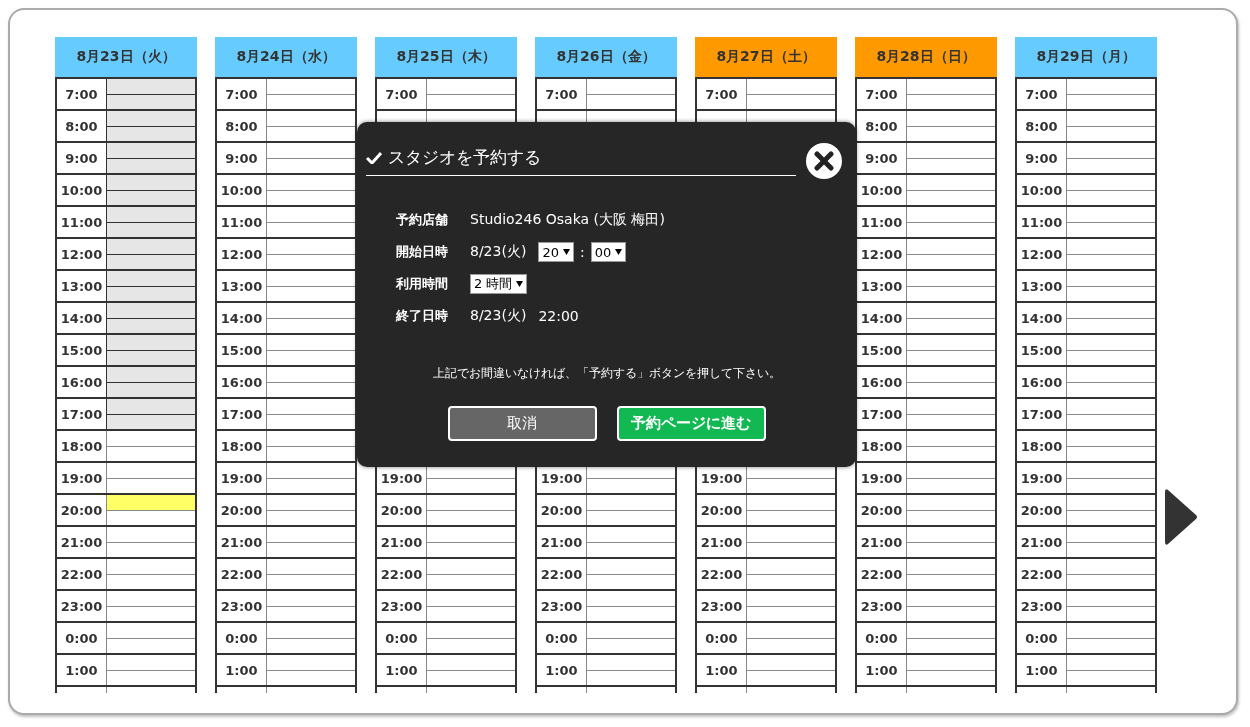 The width and height of the screenshot is (1250, 727). Describe the element at coordinates (558, 316) in the screenshot. I see `field-value: 22:00` at that location.